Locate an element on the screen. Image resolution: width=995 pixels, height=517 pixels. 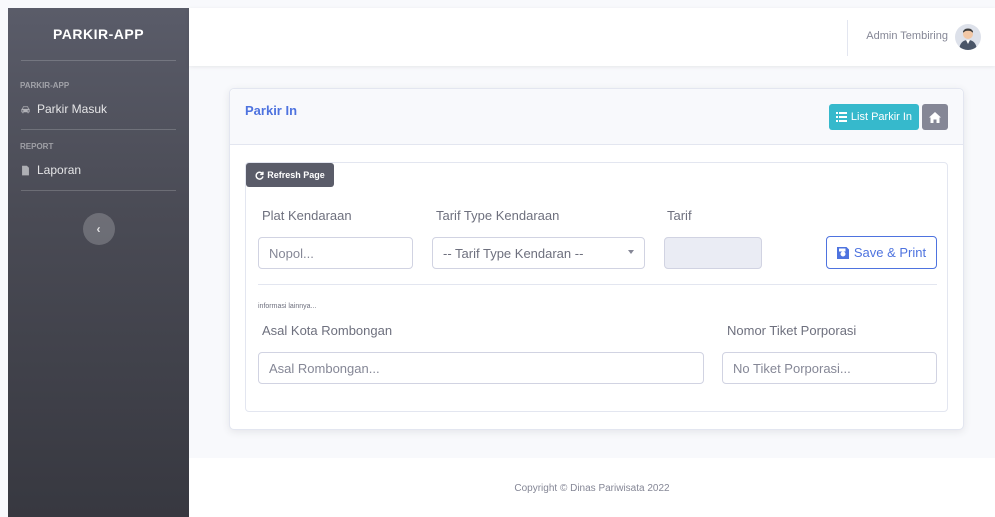
refresh-button-label: Refresh Page is located at coordinates (296, 175).